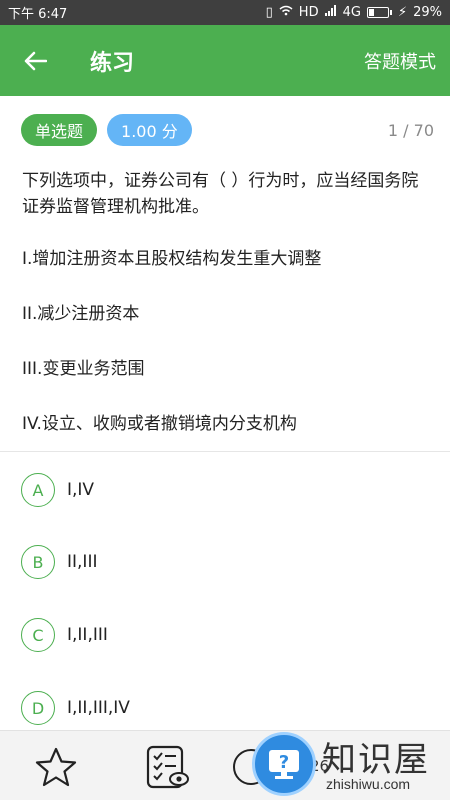 The image size is (450, 800). I want to click on network-label: HD, so click(308, 12).